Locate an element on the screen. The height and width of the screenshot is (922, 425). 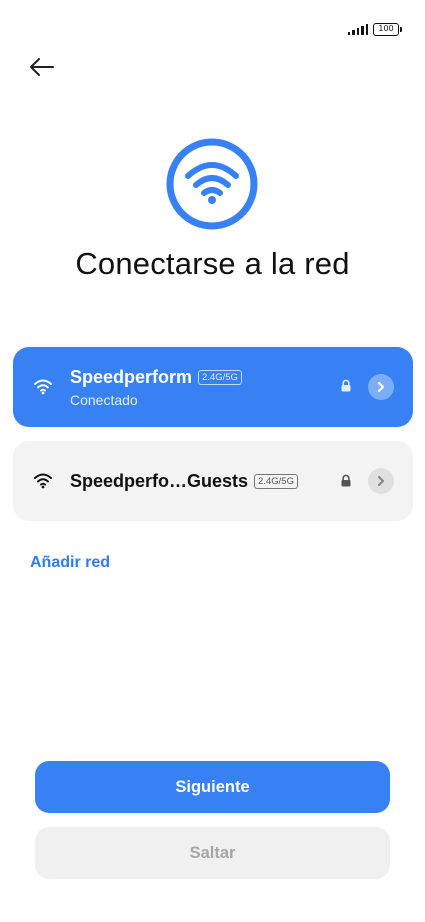
signal-icon is located at coordinates (357, 29).